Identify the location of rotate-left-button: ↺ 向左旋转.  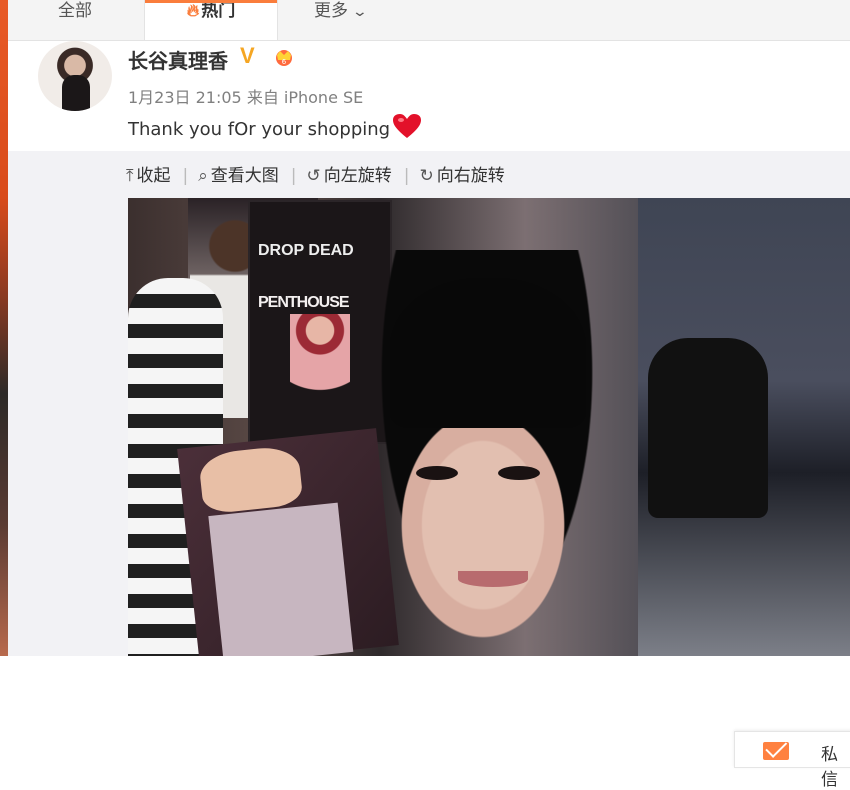
(349, 173).